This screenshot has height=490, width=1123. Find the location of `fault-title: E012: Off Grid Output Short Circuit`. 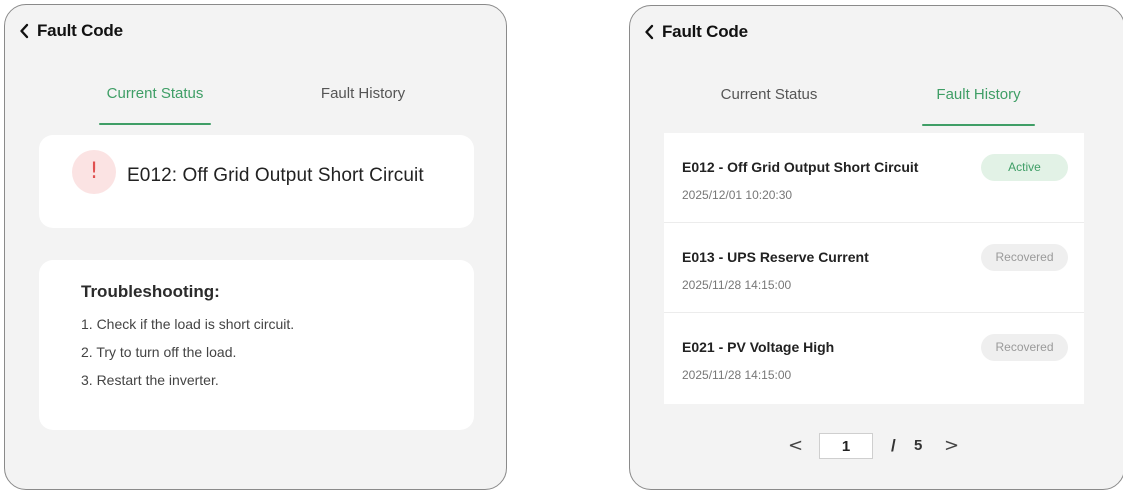

fault-title: E012: Off Grid Output Short Circuit is located at coordinates (275, 175).